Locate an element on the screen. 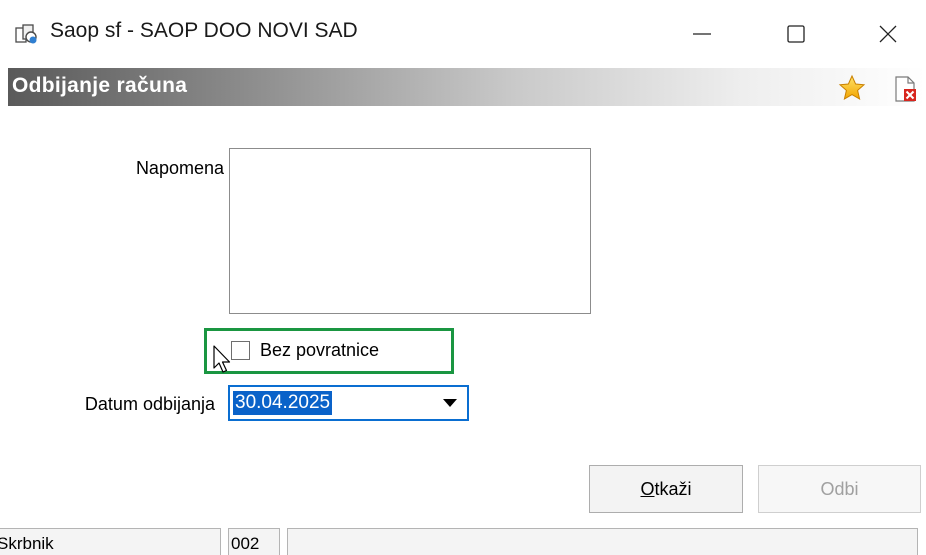 The width and height of the screenshot is (926, 555). window-title: Saop sf - SAOP DOO NOVI SAD is located at coordinates (204, 30).